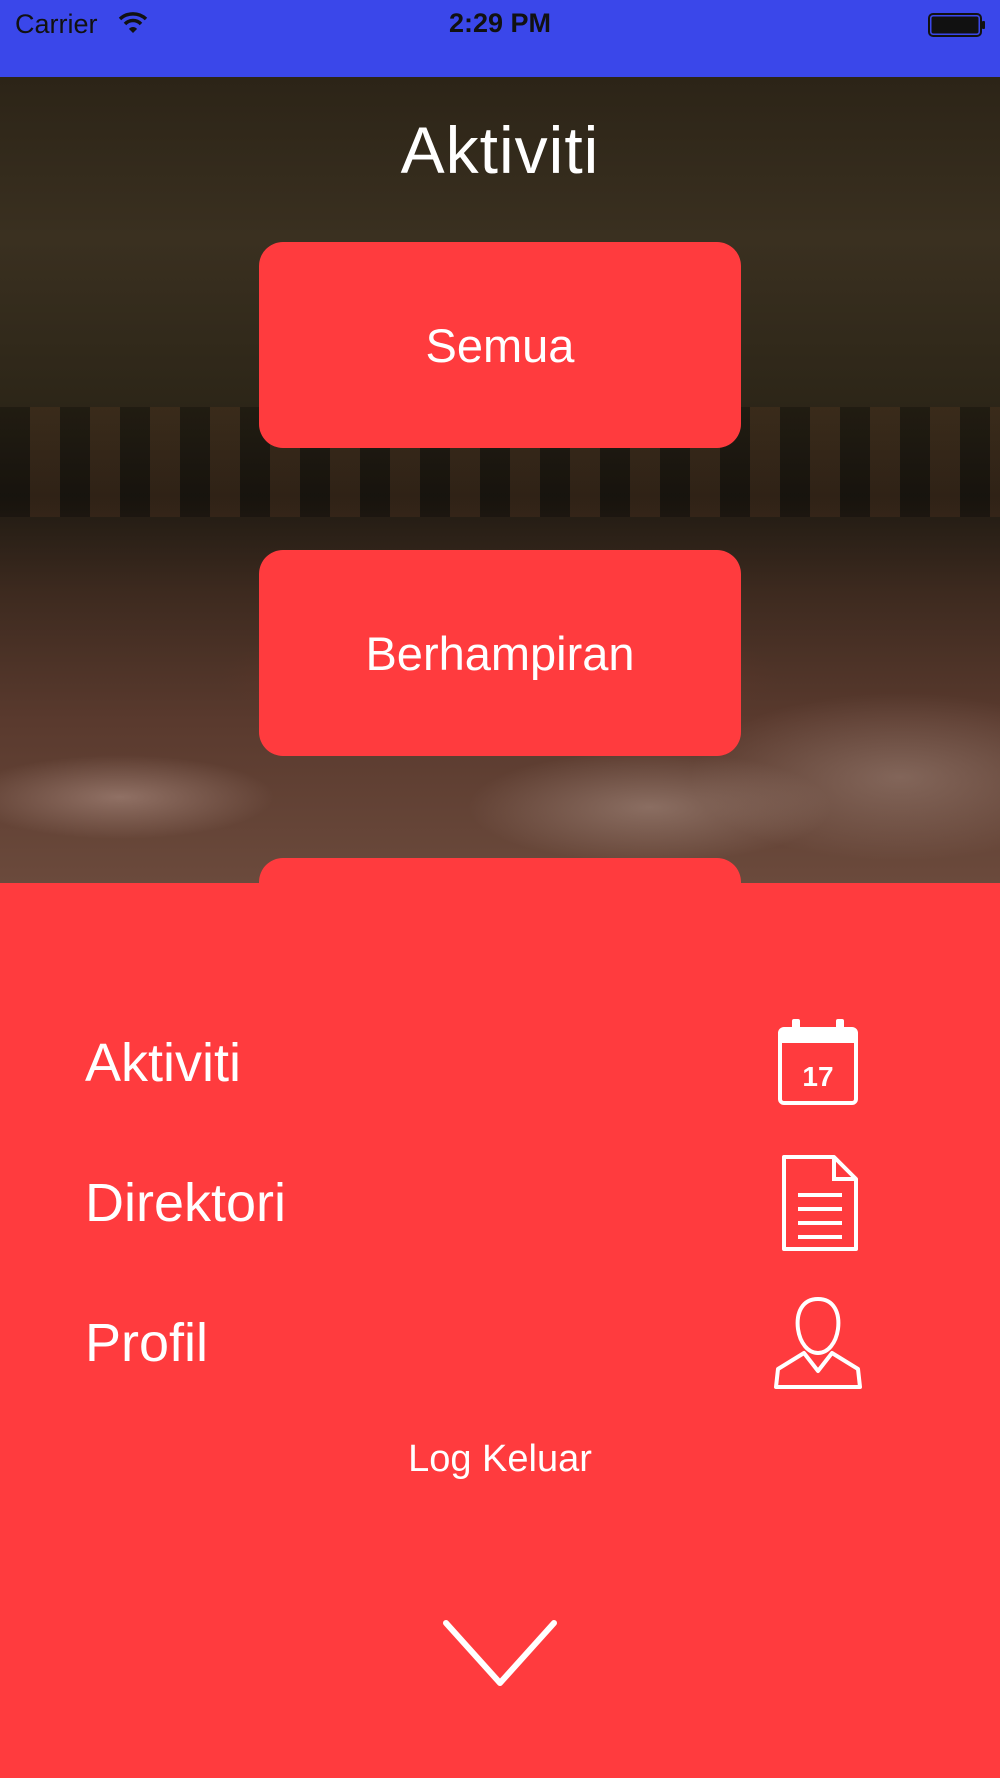  What do you see at coordinates (820, 1203) in the screenshot?
I see `document-icon` at bounding box center [820, 1203].